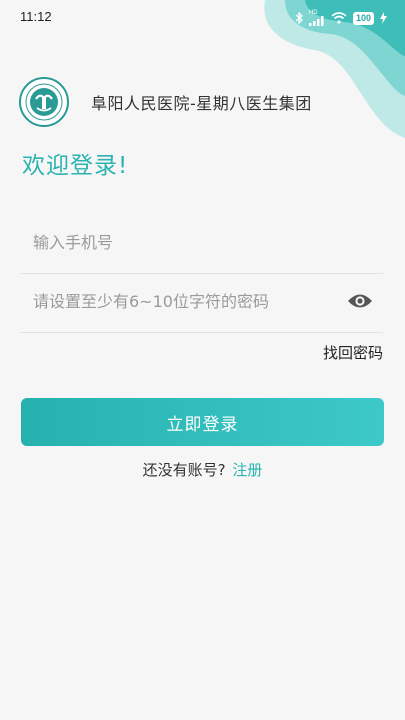 The image size is (405, 720). What do you see at coordinates (75, 166) in the screenshot?
I see `welcome-title: 欢迎登录!` at bounding box center [75, 166].